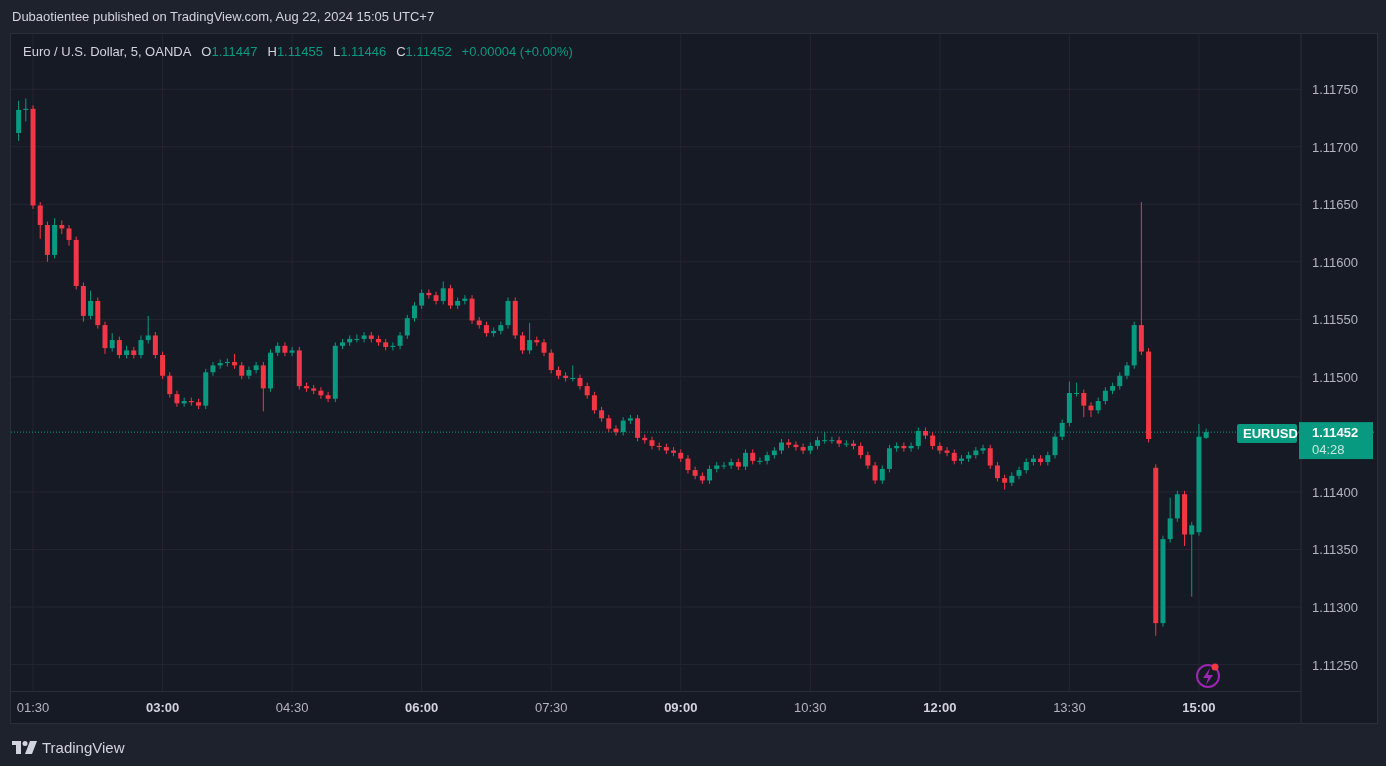 The height and width of the screenshot is (766, 1386). Describe the element at coordinates (1267, 434) in the screenshot. I see `symbol-badge: EURUSD` at that location.